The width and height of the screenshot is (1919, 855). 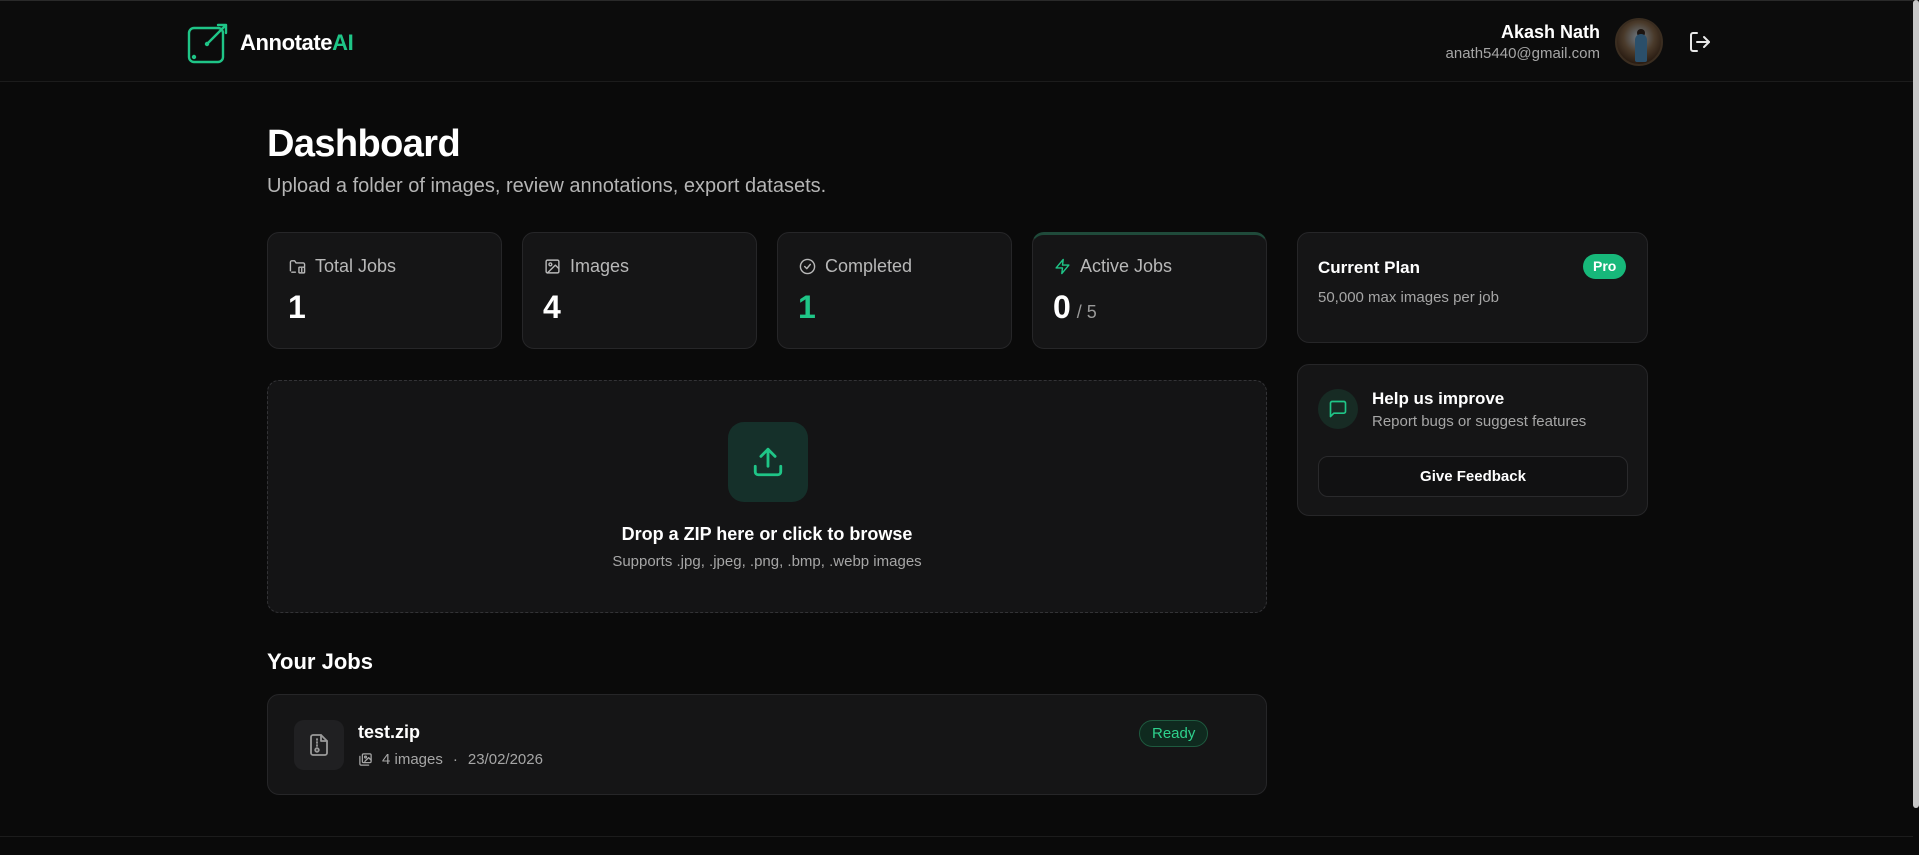 I want to click on user-email: anath5440@gmail.com, so click(x=1522, y=53).